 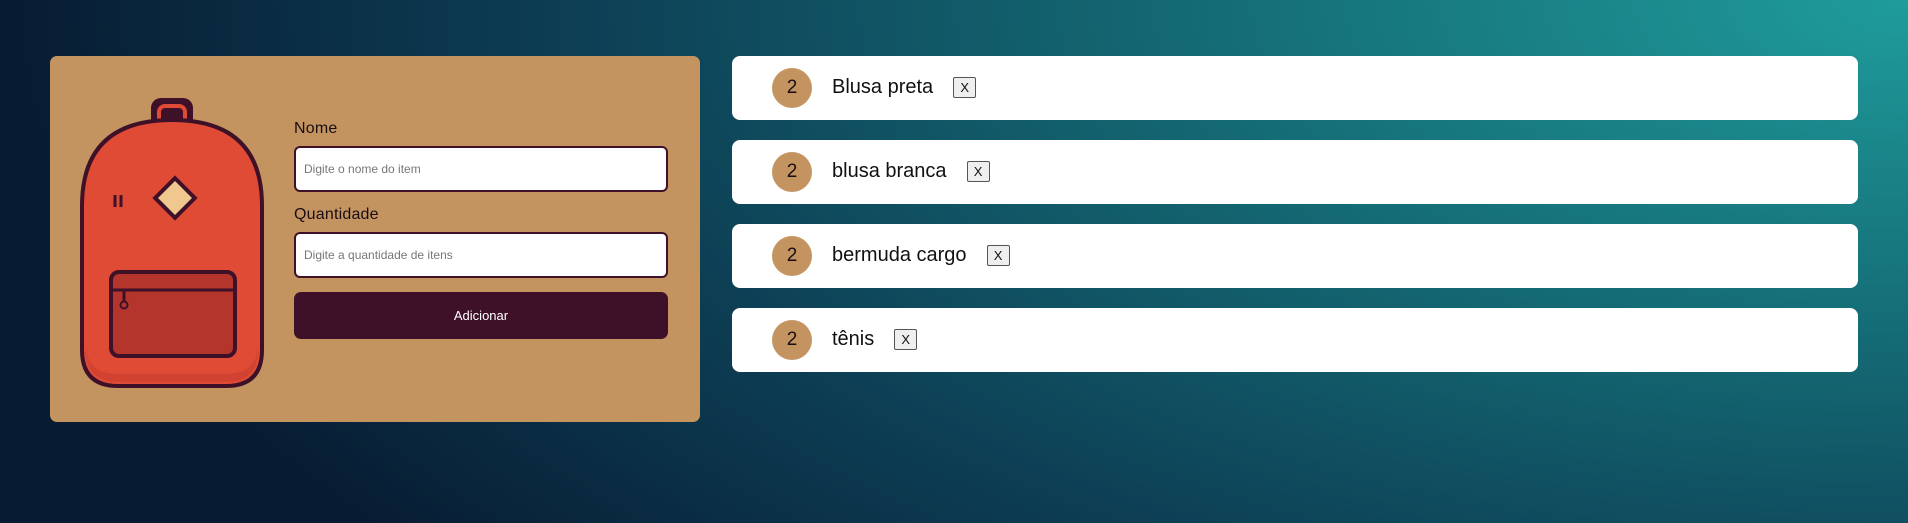 I want to click on name-label: Nome, so click(x=316, y=128).